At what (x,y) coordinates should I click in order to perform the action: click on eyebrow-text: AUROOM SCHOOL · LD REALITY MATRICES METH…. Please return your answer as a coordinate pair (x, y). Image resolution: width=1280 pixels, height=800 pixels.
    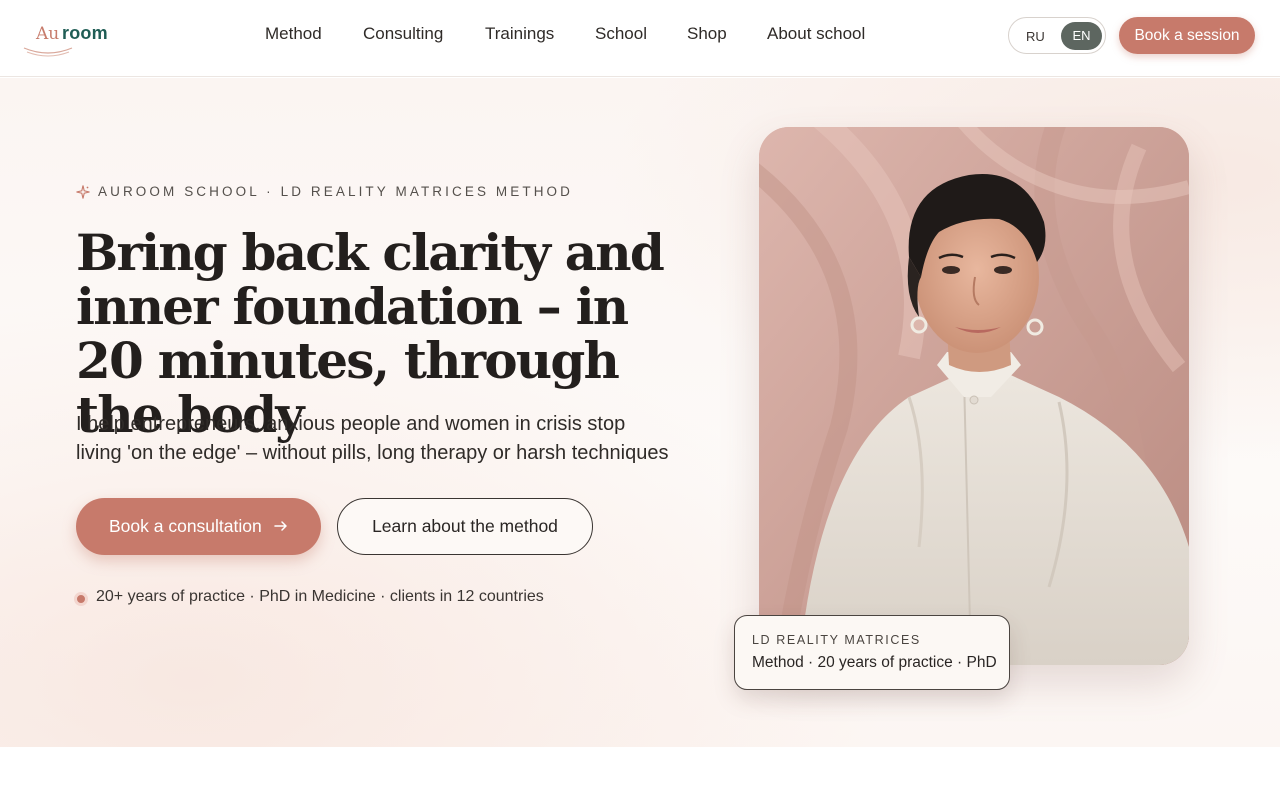
    Looking at the image, I should click on (335, 191).